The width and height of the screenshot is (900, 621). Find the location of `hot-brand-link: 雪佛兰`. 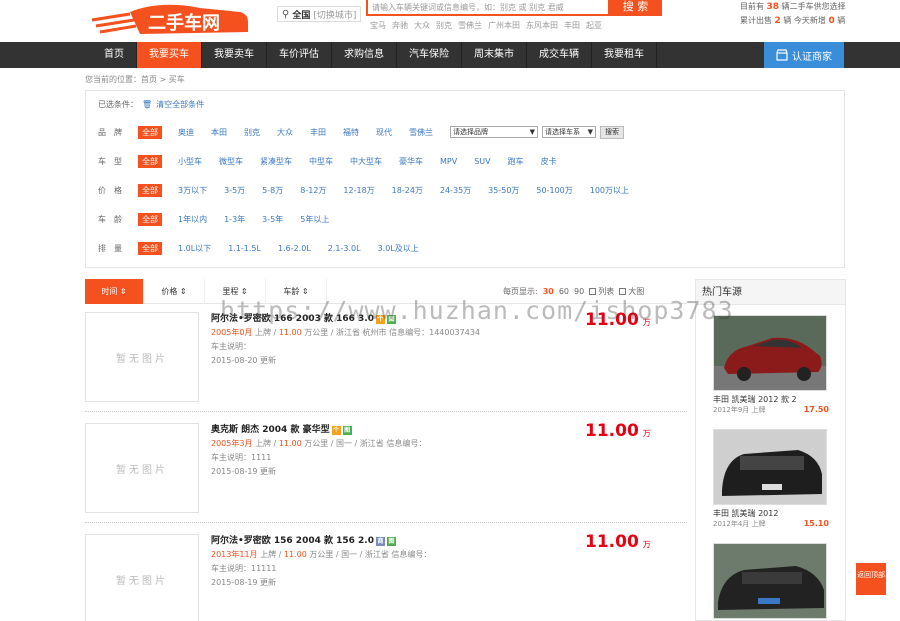

hot-brand-link: 雪佛兰 is located at coordinates (470, 25).